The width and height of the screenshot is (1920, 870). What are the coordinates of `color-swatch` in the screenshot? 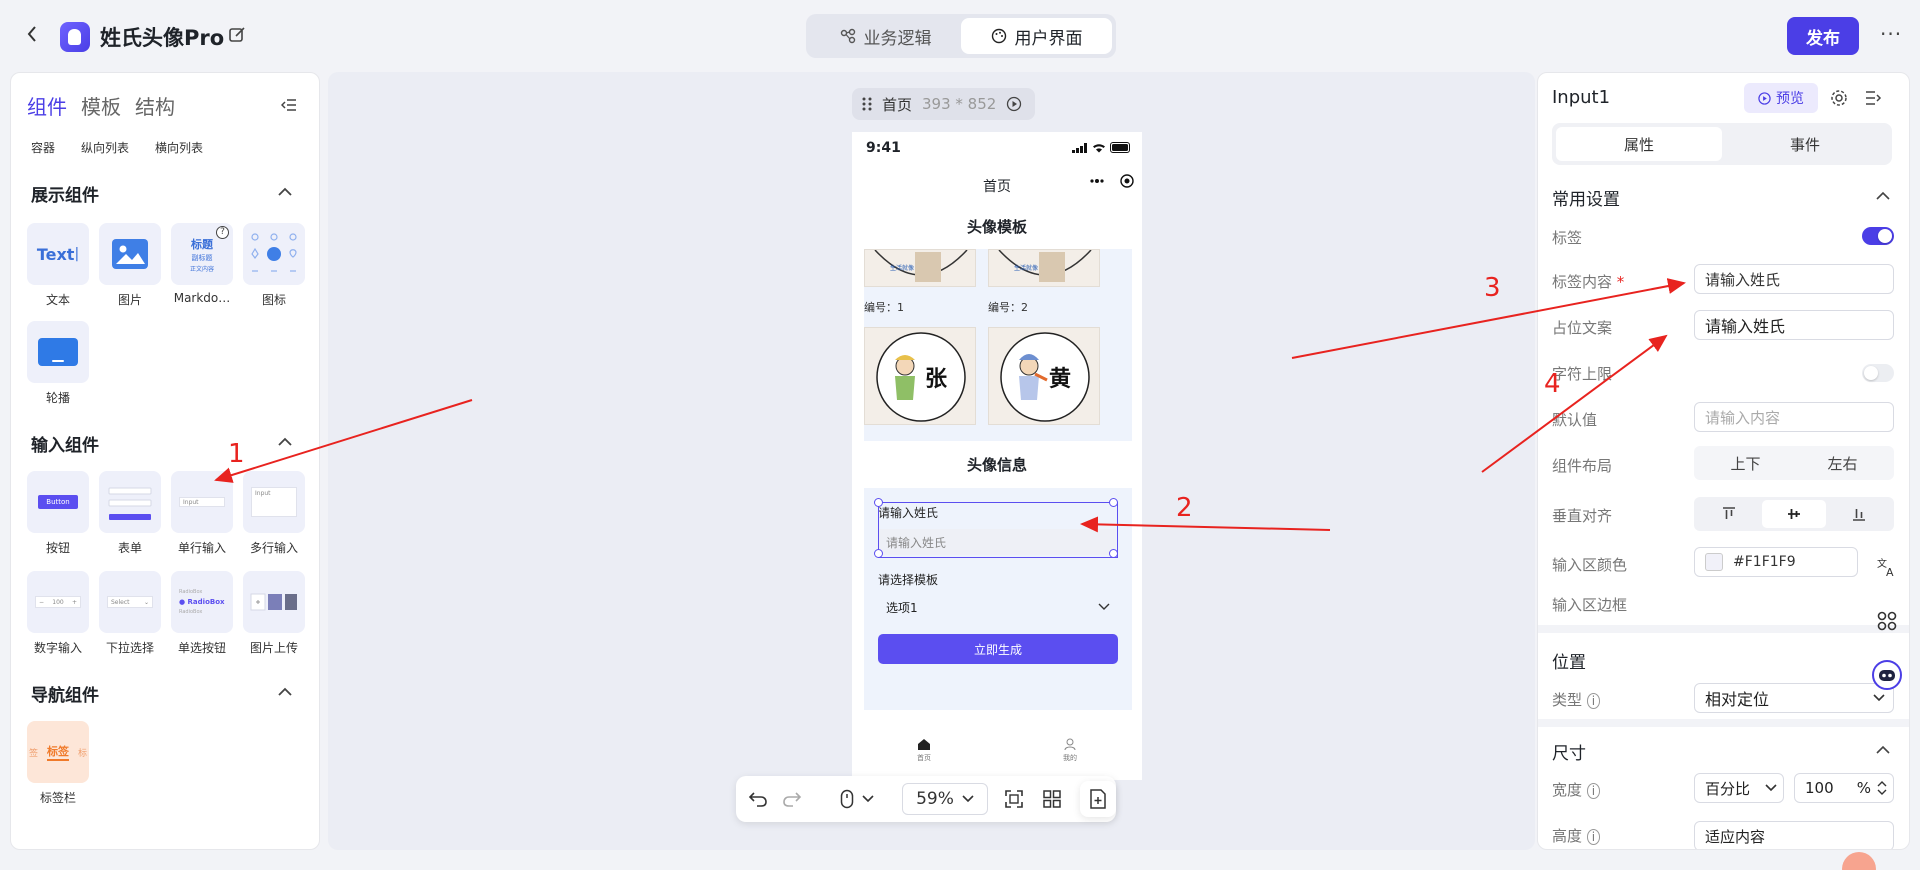 It's located at (1714, 562).